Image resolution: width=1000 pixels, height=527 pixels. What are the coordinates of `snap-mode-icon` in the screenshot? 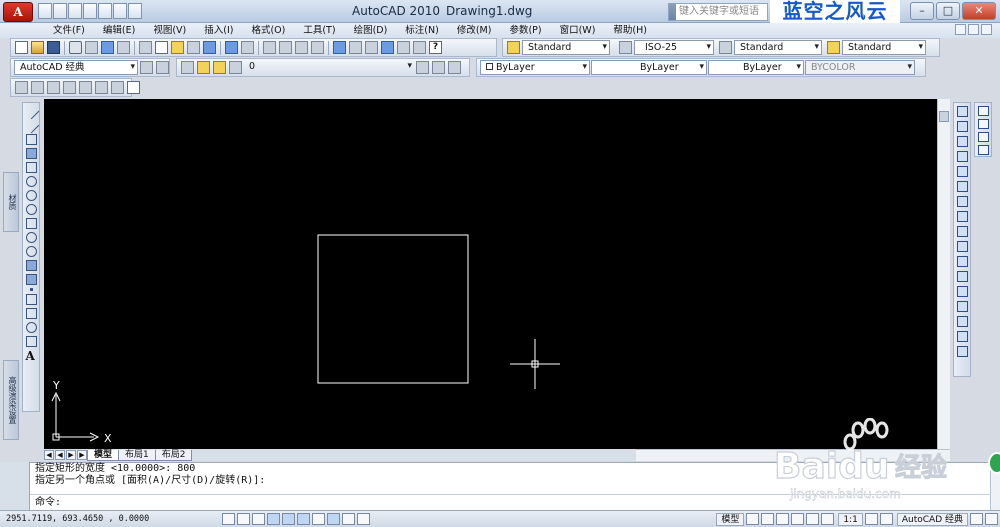 It's located at (228, 519).